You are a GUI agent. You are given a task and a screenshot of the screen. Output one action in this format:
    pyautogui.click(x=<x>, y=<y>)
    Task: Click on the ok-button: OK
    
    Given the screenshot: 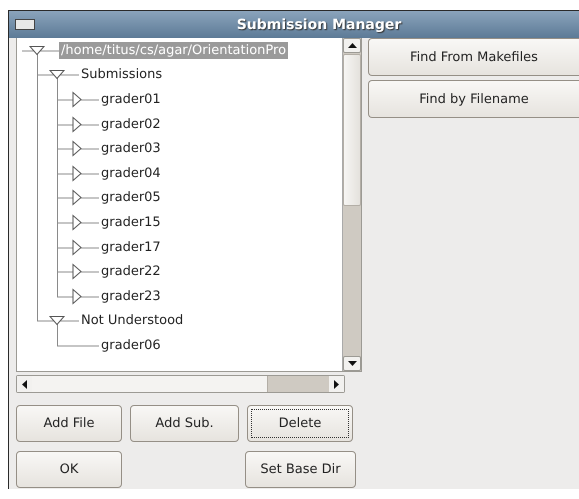 What is the action you would take?
    pyautogui.click(x=69, y=469)
    